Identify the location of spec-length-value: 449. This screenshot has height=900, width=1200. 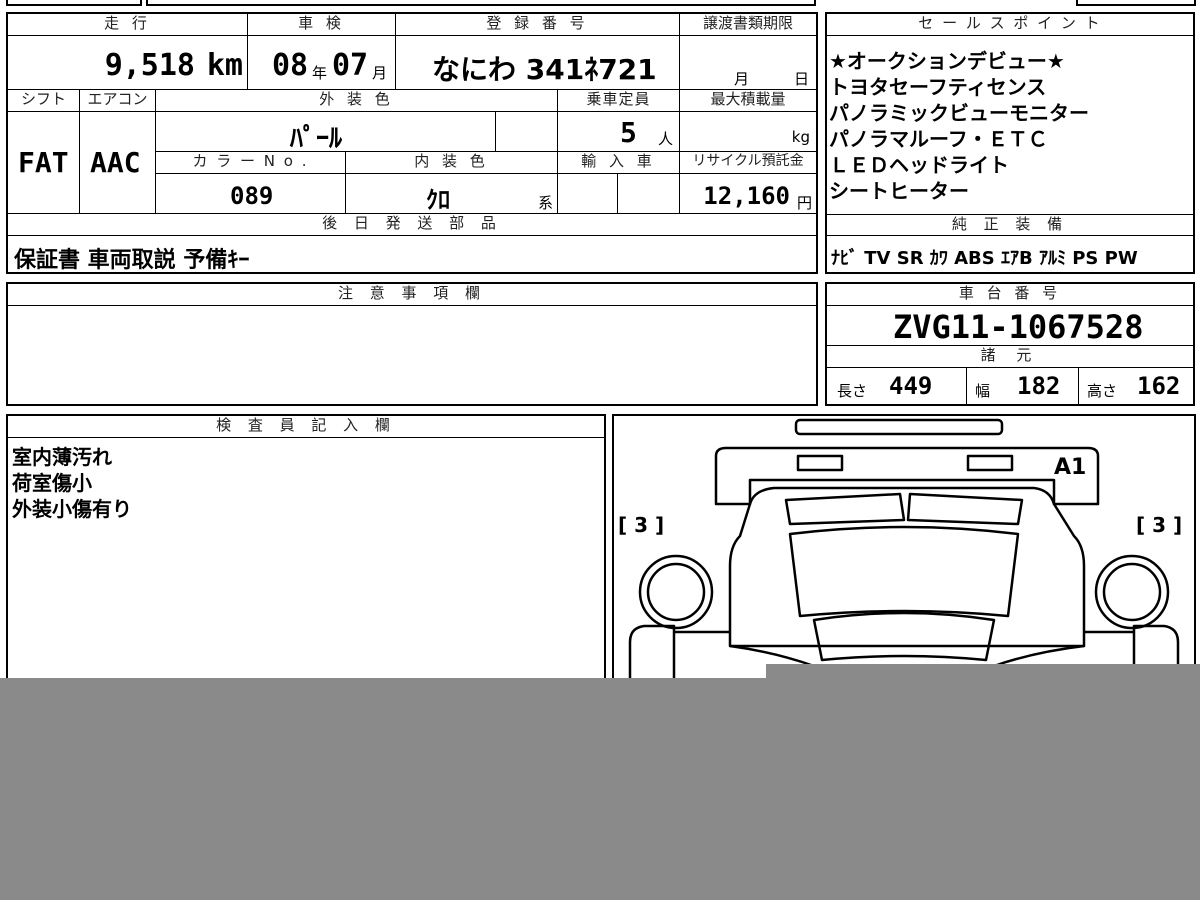
(911, 386).